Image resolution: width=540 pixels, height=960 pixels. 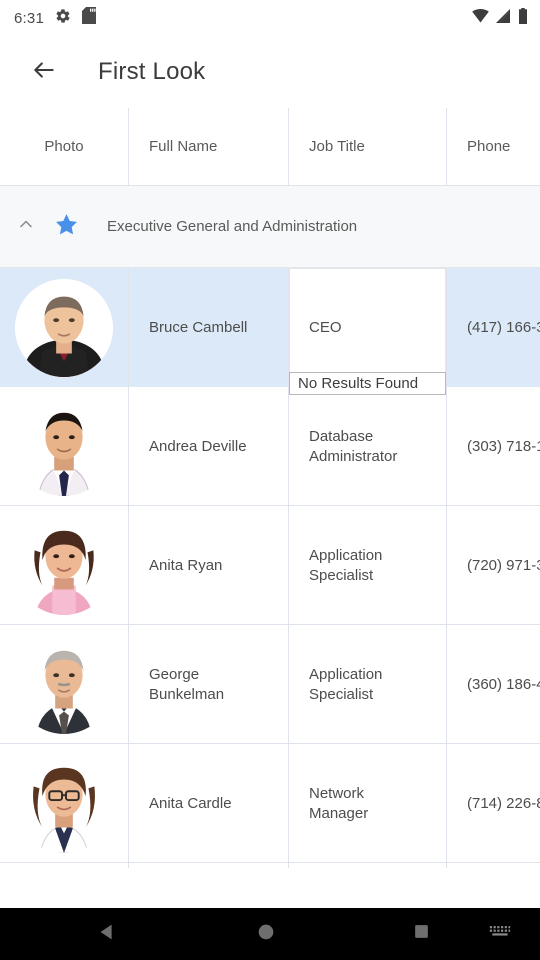 I want to click on column-header-phone-label: Phone, so click(x=489, y=146).